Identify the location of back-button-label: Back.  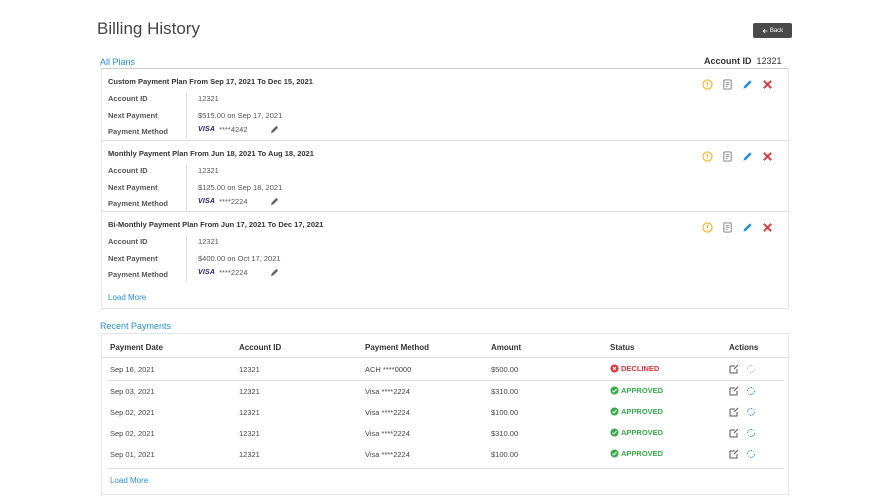
(776, 30).